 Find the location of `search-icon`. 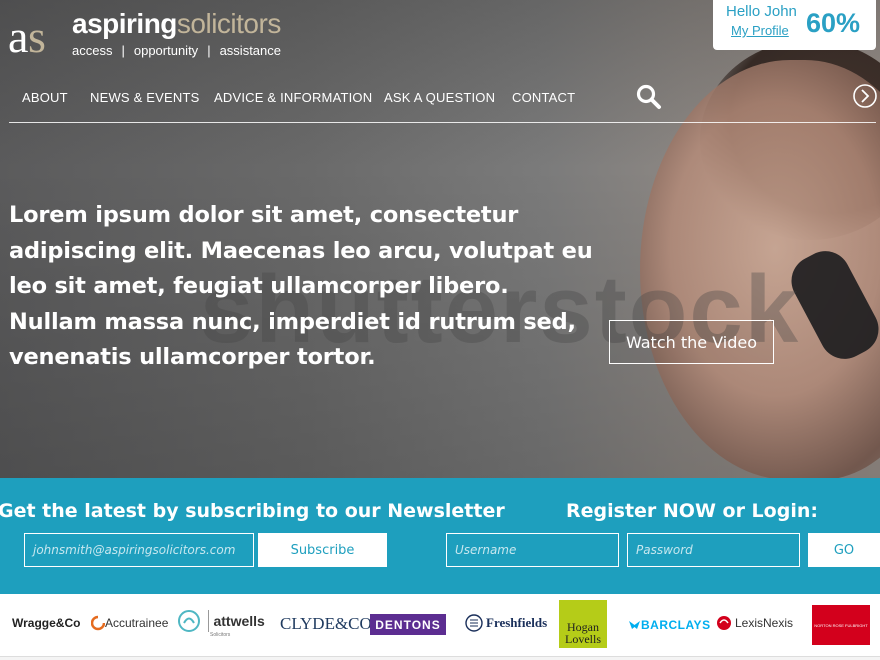

search-icon is located at coordinates (649, 97).